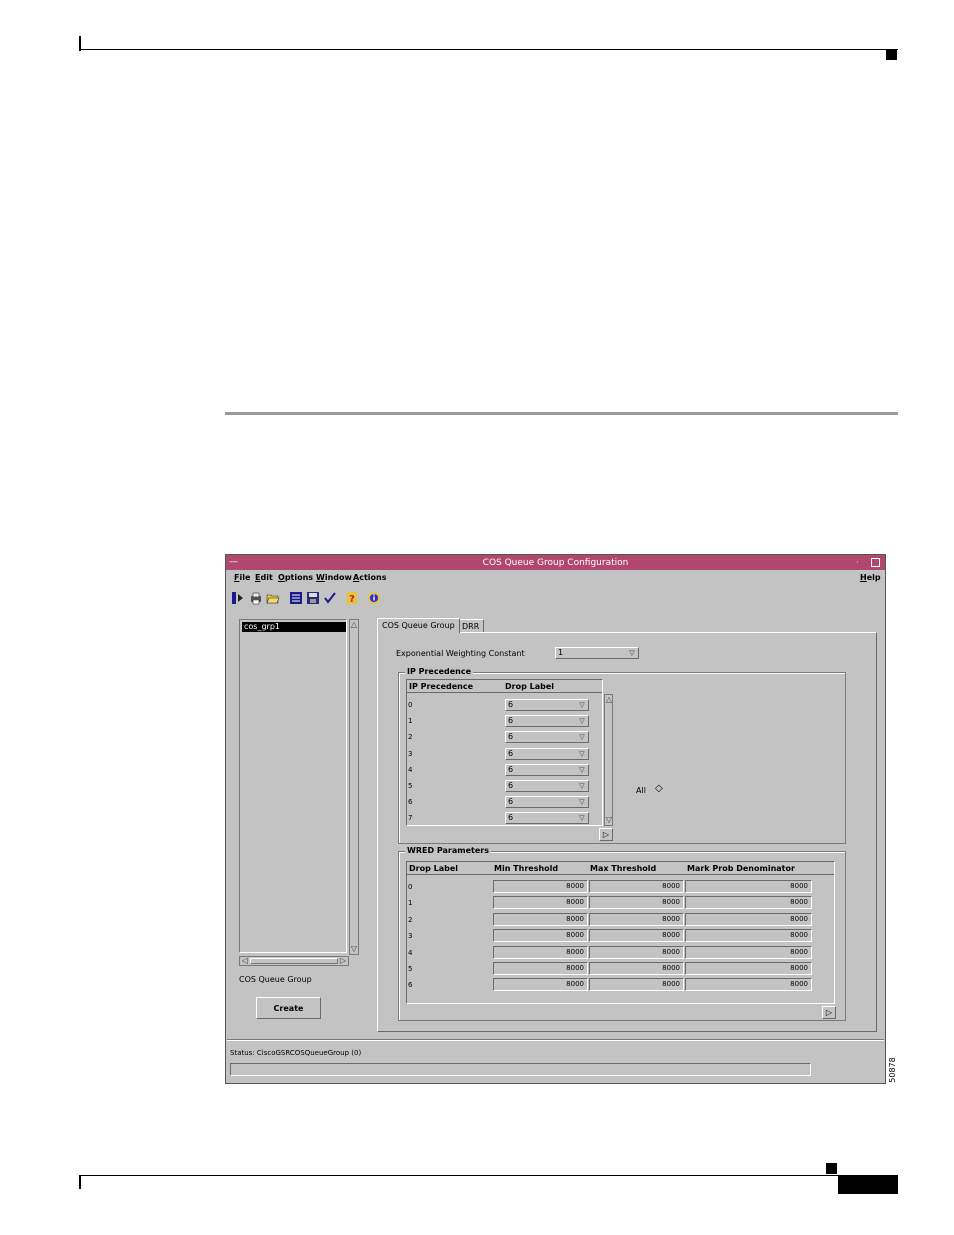 Image resolution: width=954 pixels, height=1235 pixels. I want to click on header-rule, so click(488, 49).